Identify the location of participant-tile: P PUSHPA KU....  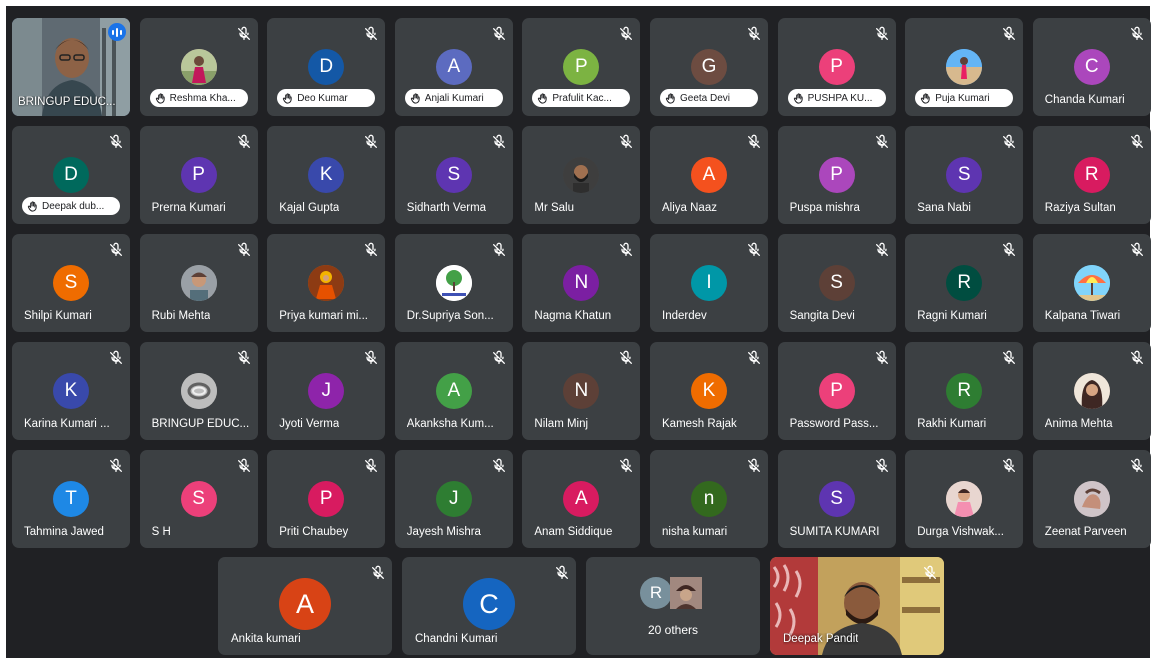
(836, 67).